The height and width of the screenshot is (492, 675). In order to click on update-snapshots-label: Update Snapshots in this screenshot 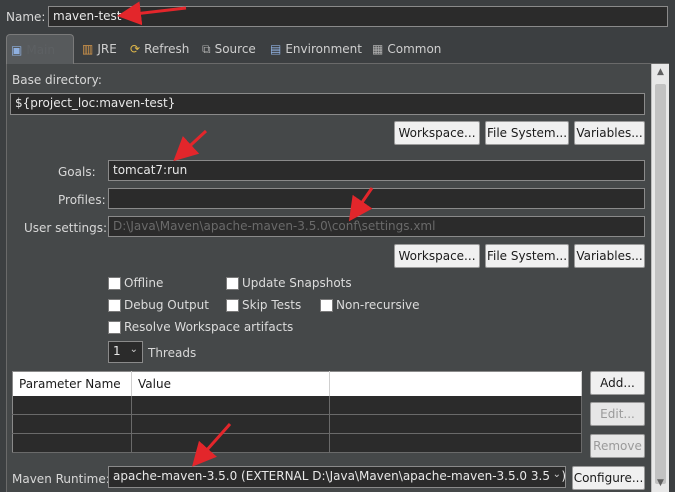, I will do `click(297, 283)`.